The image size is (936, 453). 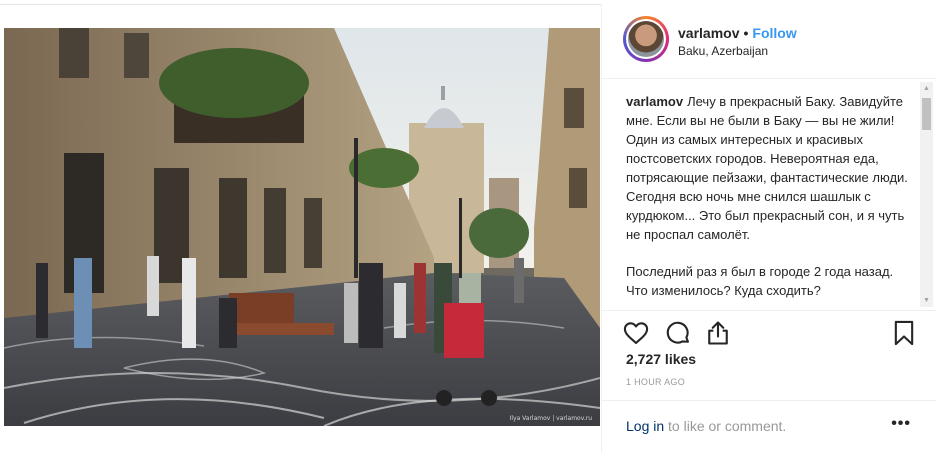 I want to click on photo-credit: Ilya Varlamov | varlamov.ru, so click(x=550, y=418).